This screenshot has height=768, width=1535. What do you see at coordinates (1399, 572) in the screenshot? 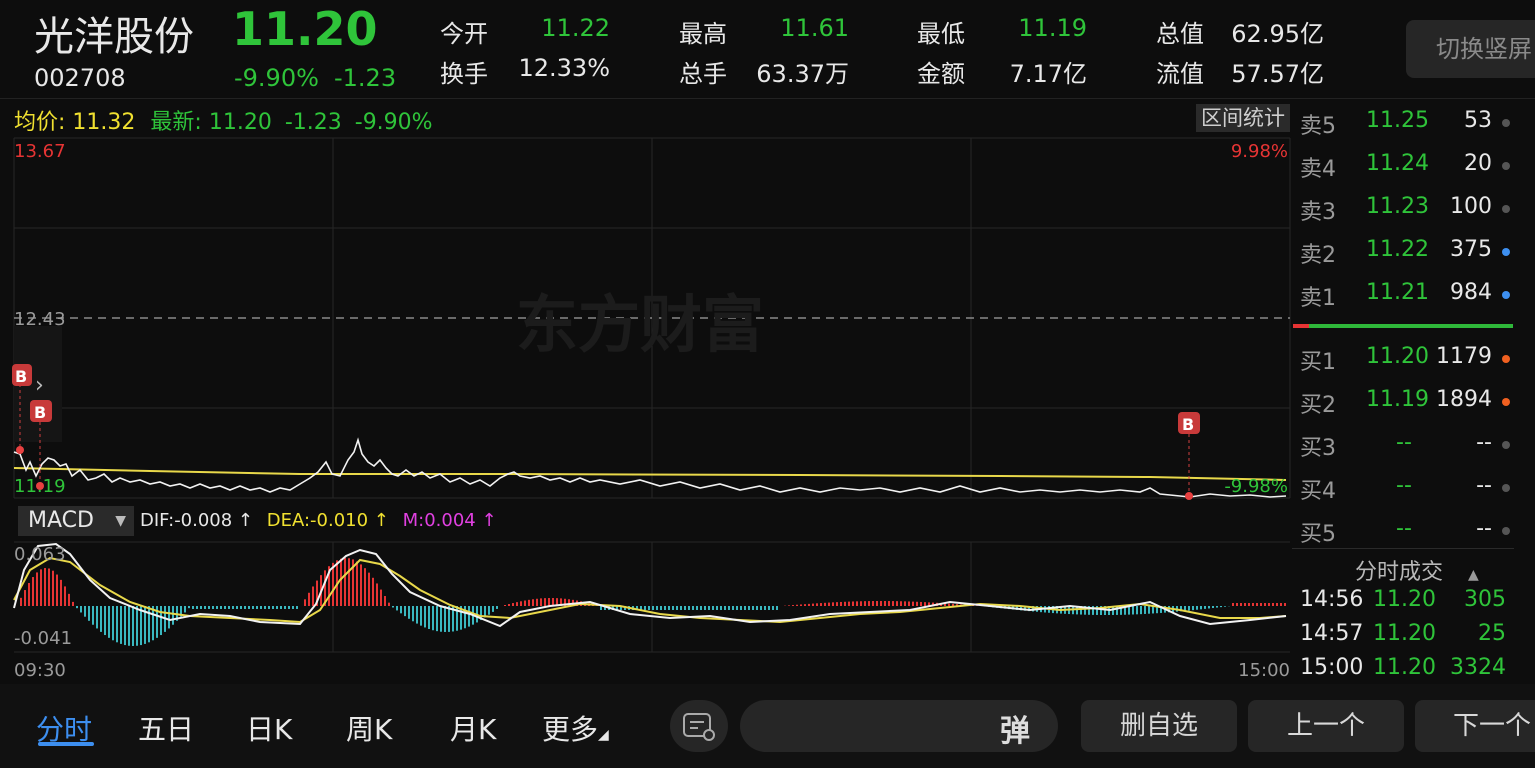
I see `trades-header-label: 分时成交` at bounding box center [1399, 572].